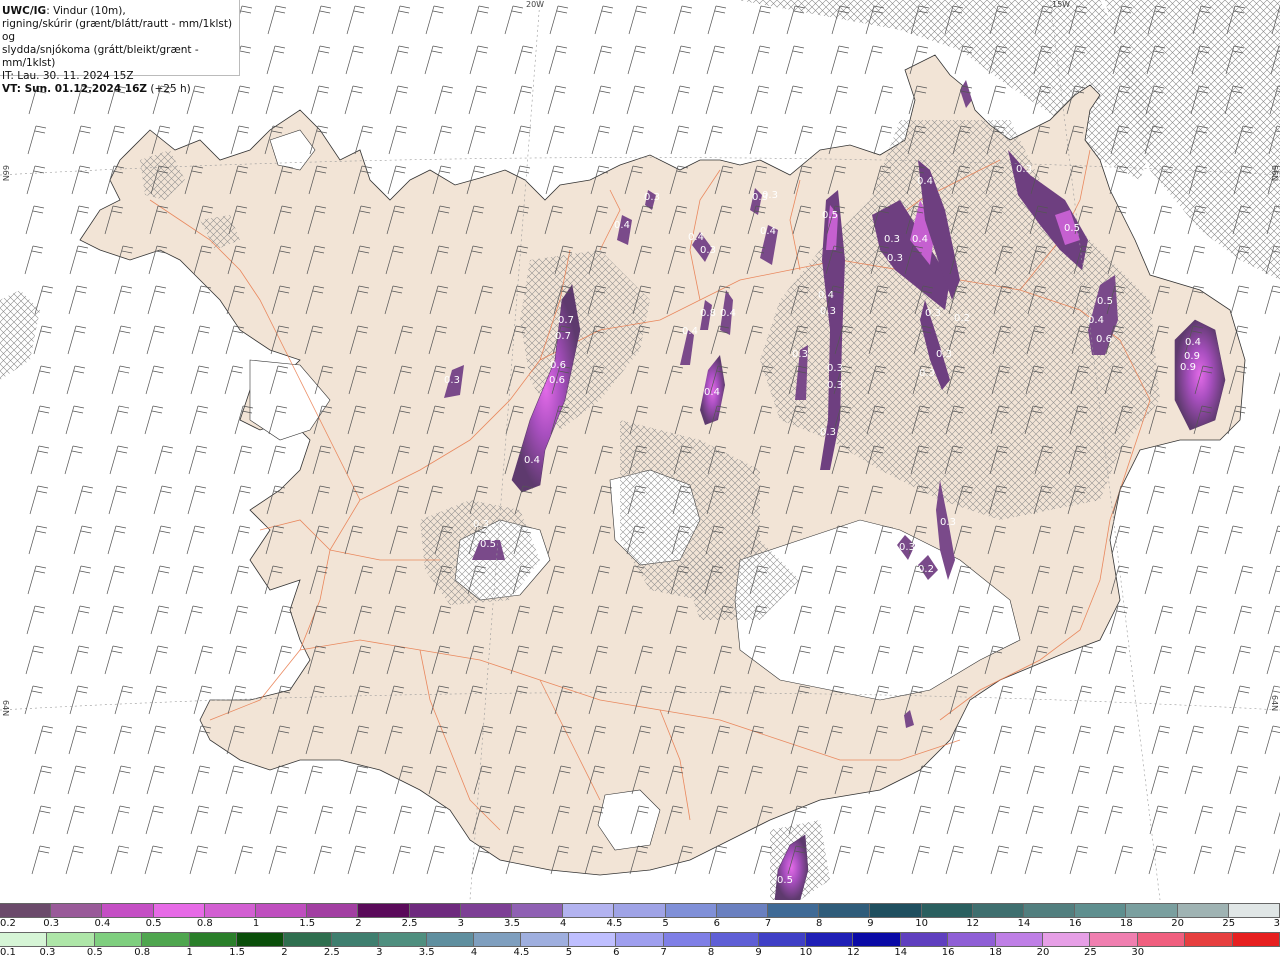 Image resolution: width=1280 pixels, height=960 pixels. What do you see at coordinates (1274, 703) in the screenshot?
I see `lat-label-64n-right: 64N` at bounding box center [1274, 703].